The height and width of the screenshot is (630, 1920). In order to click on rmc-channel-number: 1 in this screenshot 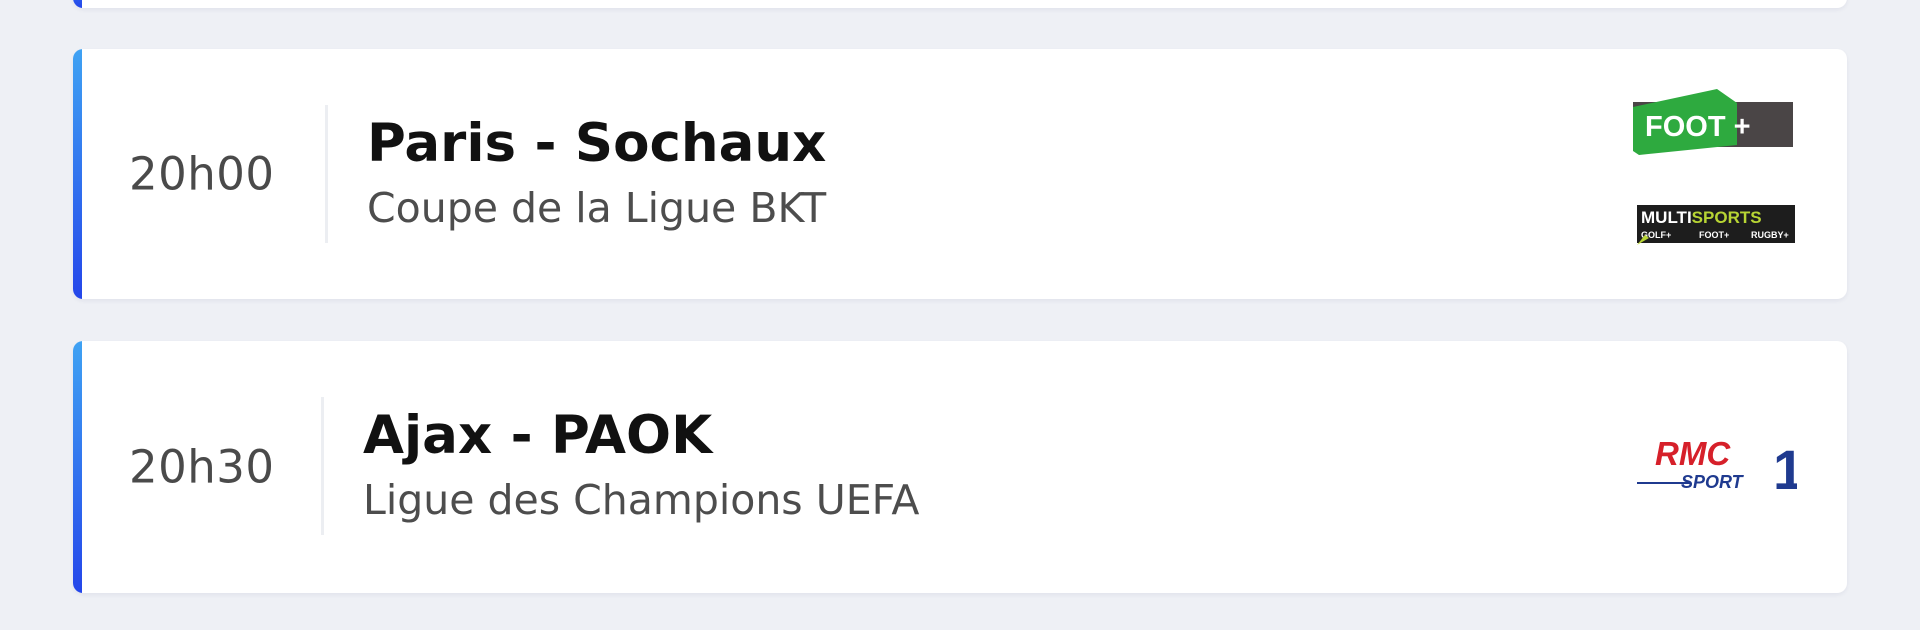, I will do `click(1785, 466)`.